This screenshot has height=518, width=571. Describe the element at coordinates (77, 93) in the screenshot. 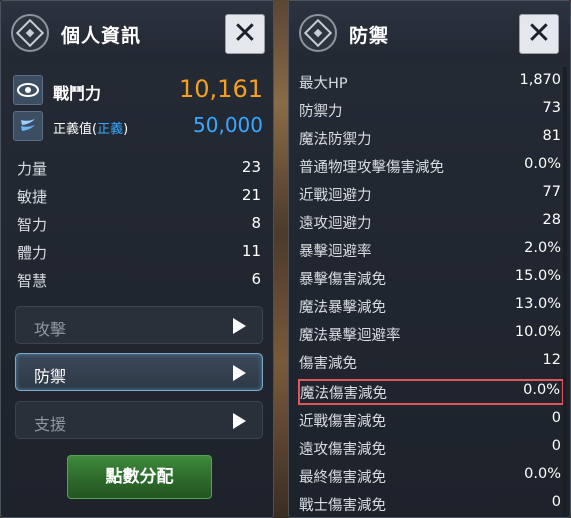

I see `combat-power-label: 戰鬥力` at that location.